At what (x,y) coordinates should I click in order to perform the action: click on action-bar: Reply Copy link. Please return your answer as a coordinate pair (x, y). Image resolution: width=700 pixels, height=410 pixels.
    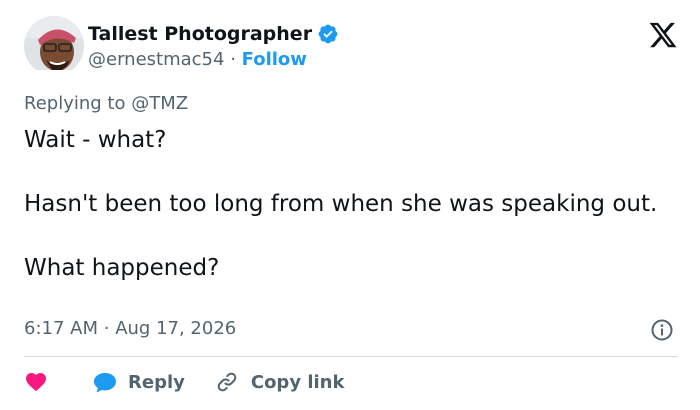
    Looking at the image, I should click on (184, 382).